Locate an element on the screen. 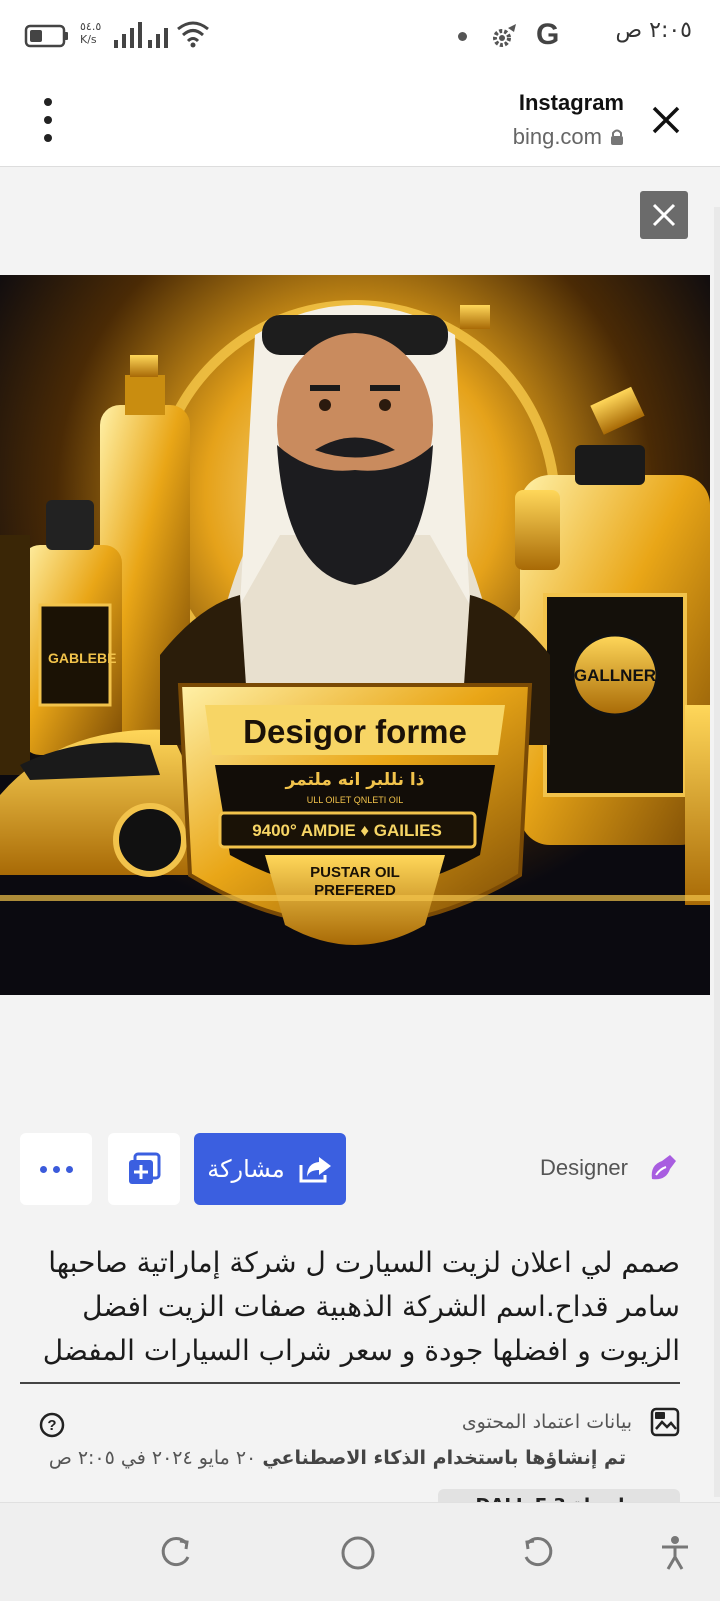 This screenshot has height=1601, width=720. speed-unit: K/s is located at coordinates (88, 39).